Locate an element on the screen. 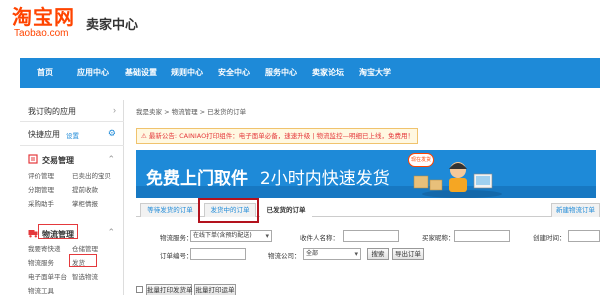 Image resolution: width=600 pixels, height=295 pixels. nav-service-center: 服务中心 is located at coordinates (281, 73).